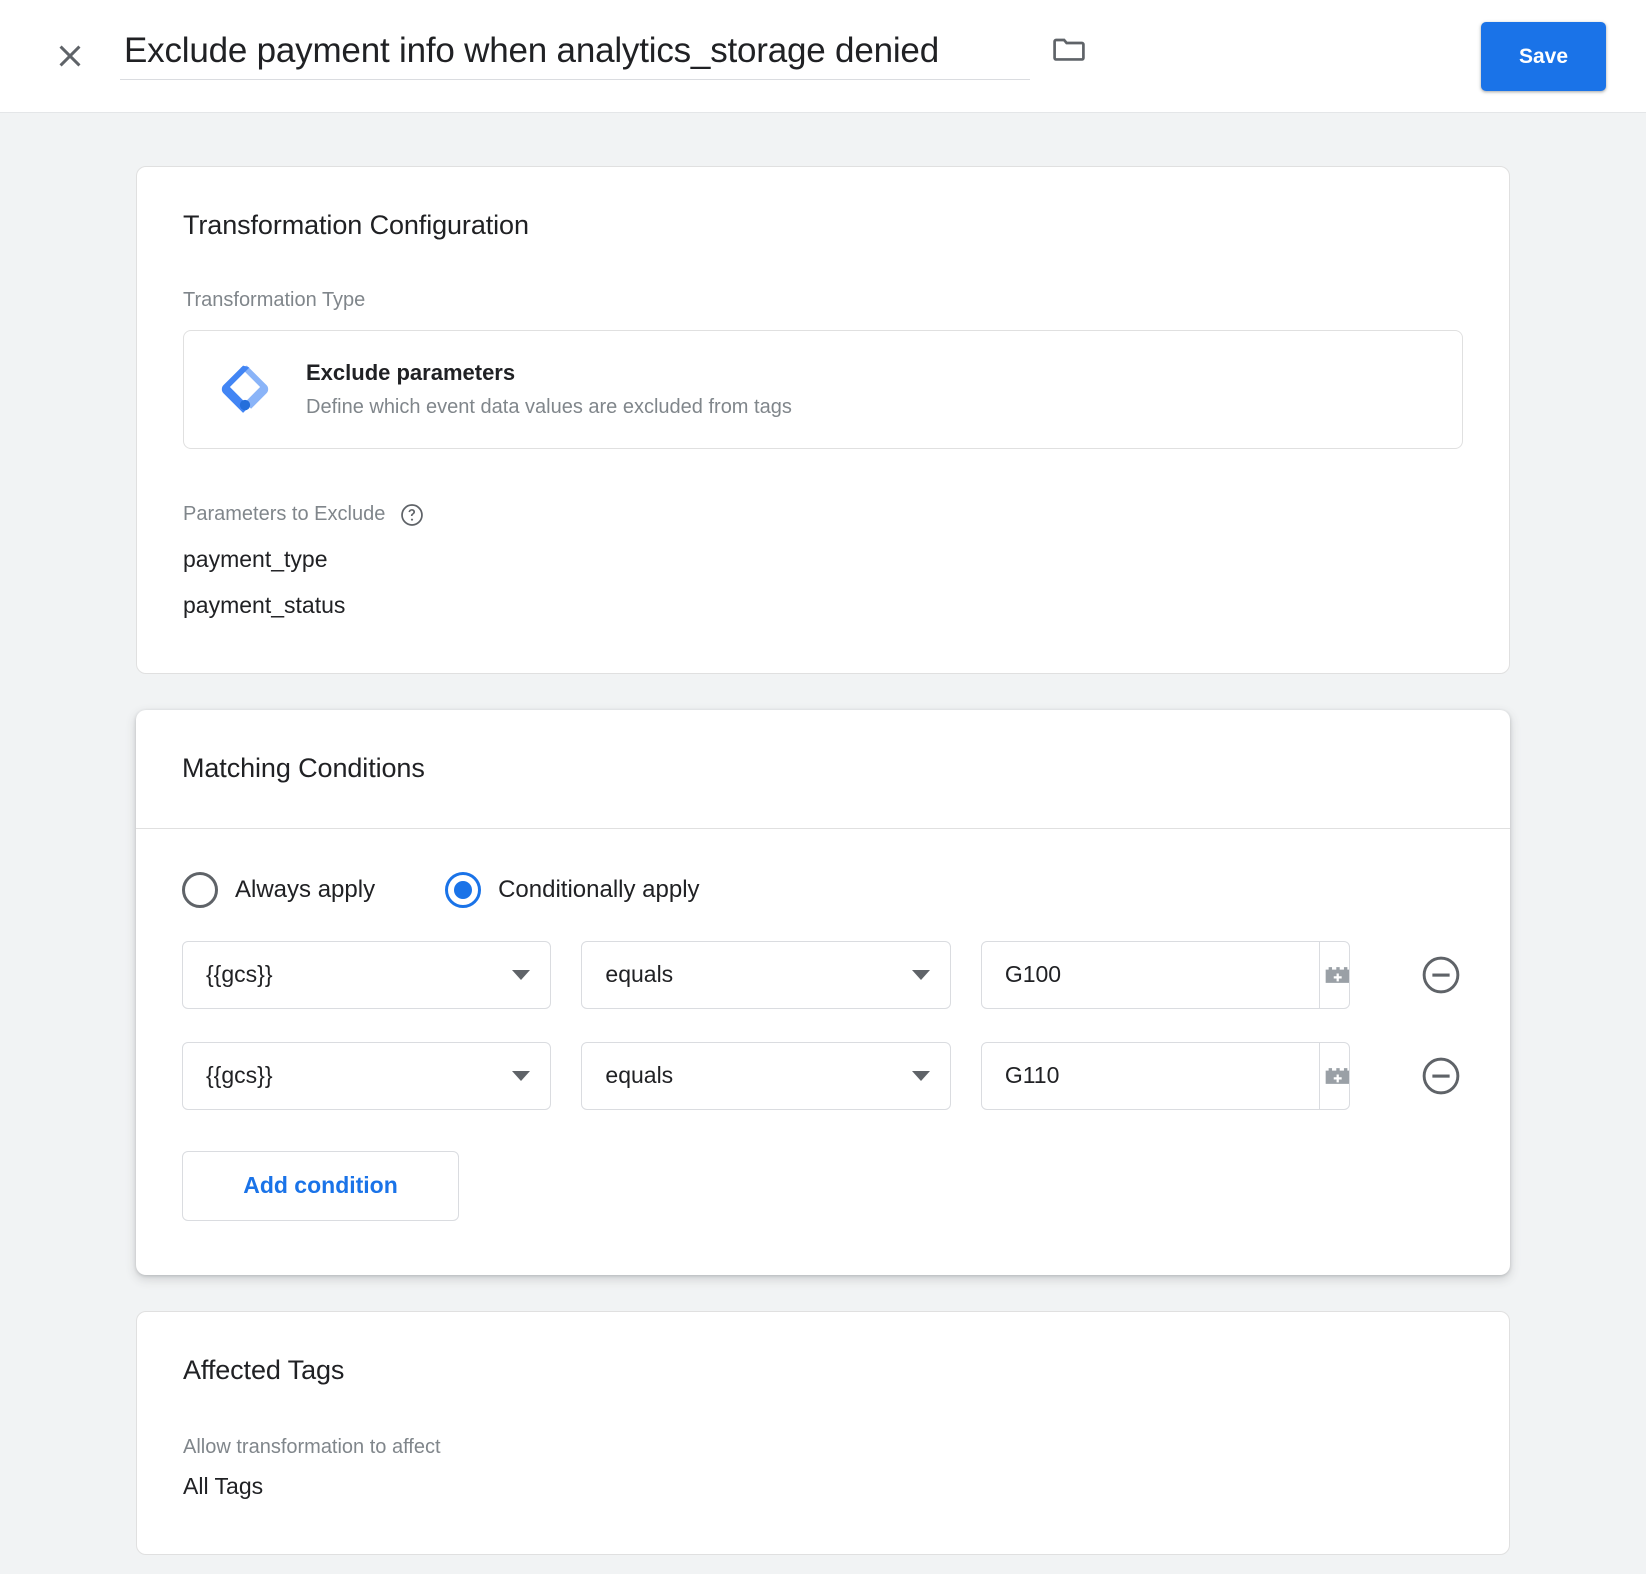 The width and height of the screenshot is (1646, 1574). I want to click on card-title-matching-conditions: Matching Conditions, so click(303, 768).